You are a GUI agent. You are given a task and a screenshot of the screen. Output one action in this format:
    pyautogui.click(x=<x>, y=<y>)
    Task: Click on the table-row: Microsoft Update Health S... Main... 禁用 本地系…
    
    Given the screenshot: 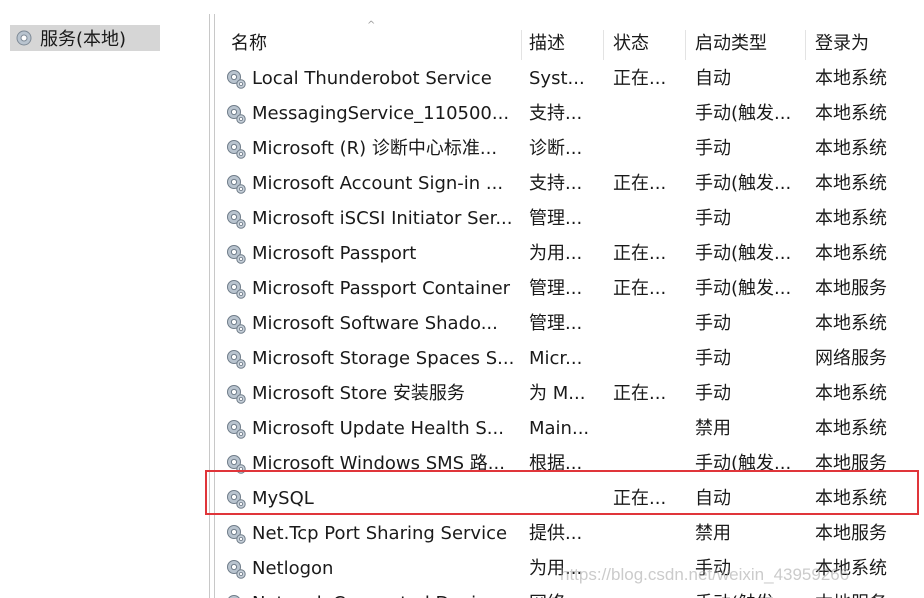 What is the action you would take?
    pyautogui.click(x=569, y=428)
    